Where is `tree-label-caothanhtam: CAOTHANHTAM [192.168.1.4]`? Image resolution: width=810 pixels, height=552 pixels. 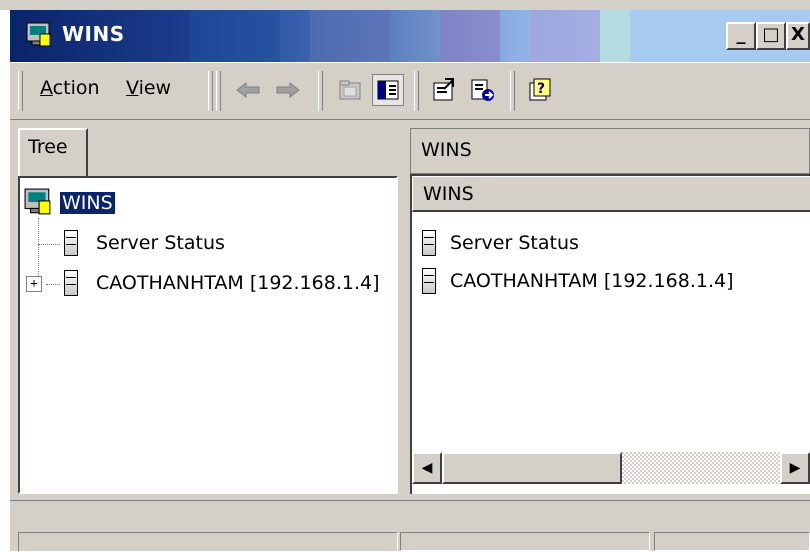
tree-label-caothanhtam: CAOTHANHTAM [192.168.1.4] is located at coordinates (238, 283).